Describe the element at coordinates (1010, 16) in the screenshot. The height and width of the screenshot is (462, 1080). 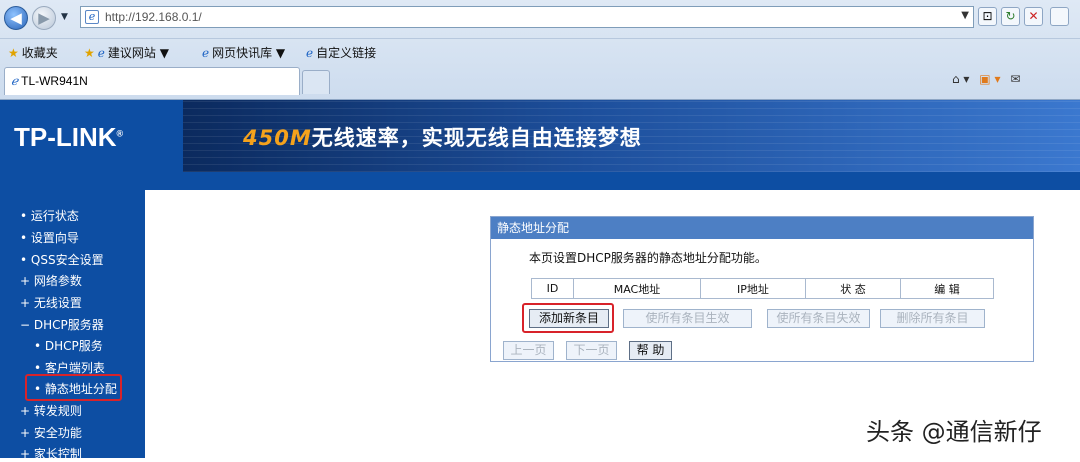
I see `refresh-icon: ↻` at that location.